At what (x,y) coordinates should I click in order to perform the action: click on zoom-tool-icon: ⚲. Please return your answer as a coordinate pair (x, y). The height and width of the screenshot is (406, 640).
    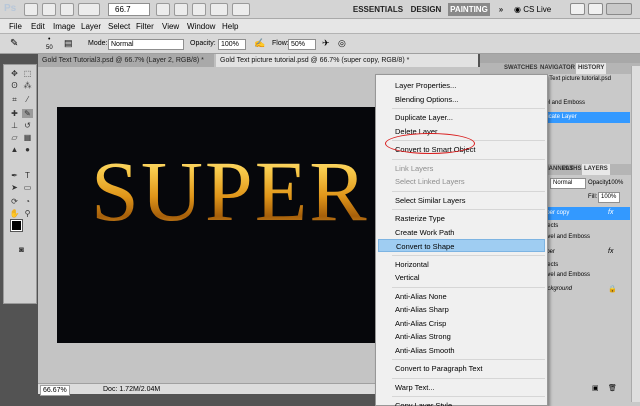
    Looking at the image, I should click on (27, 213).